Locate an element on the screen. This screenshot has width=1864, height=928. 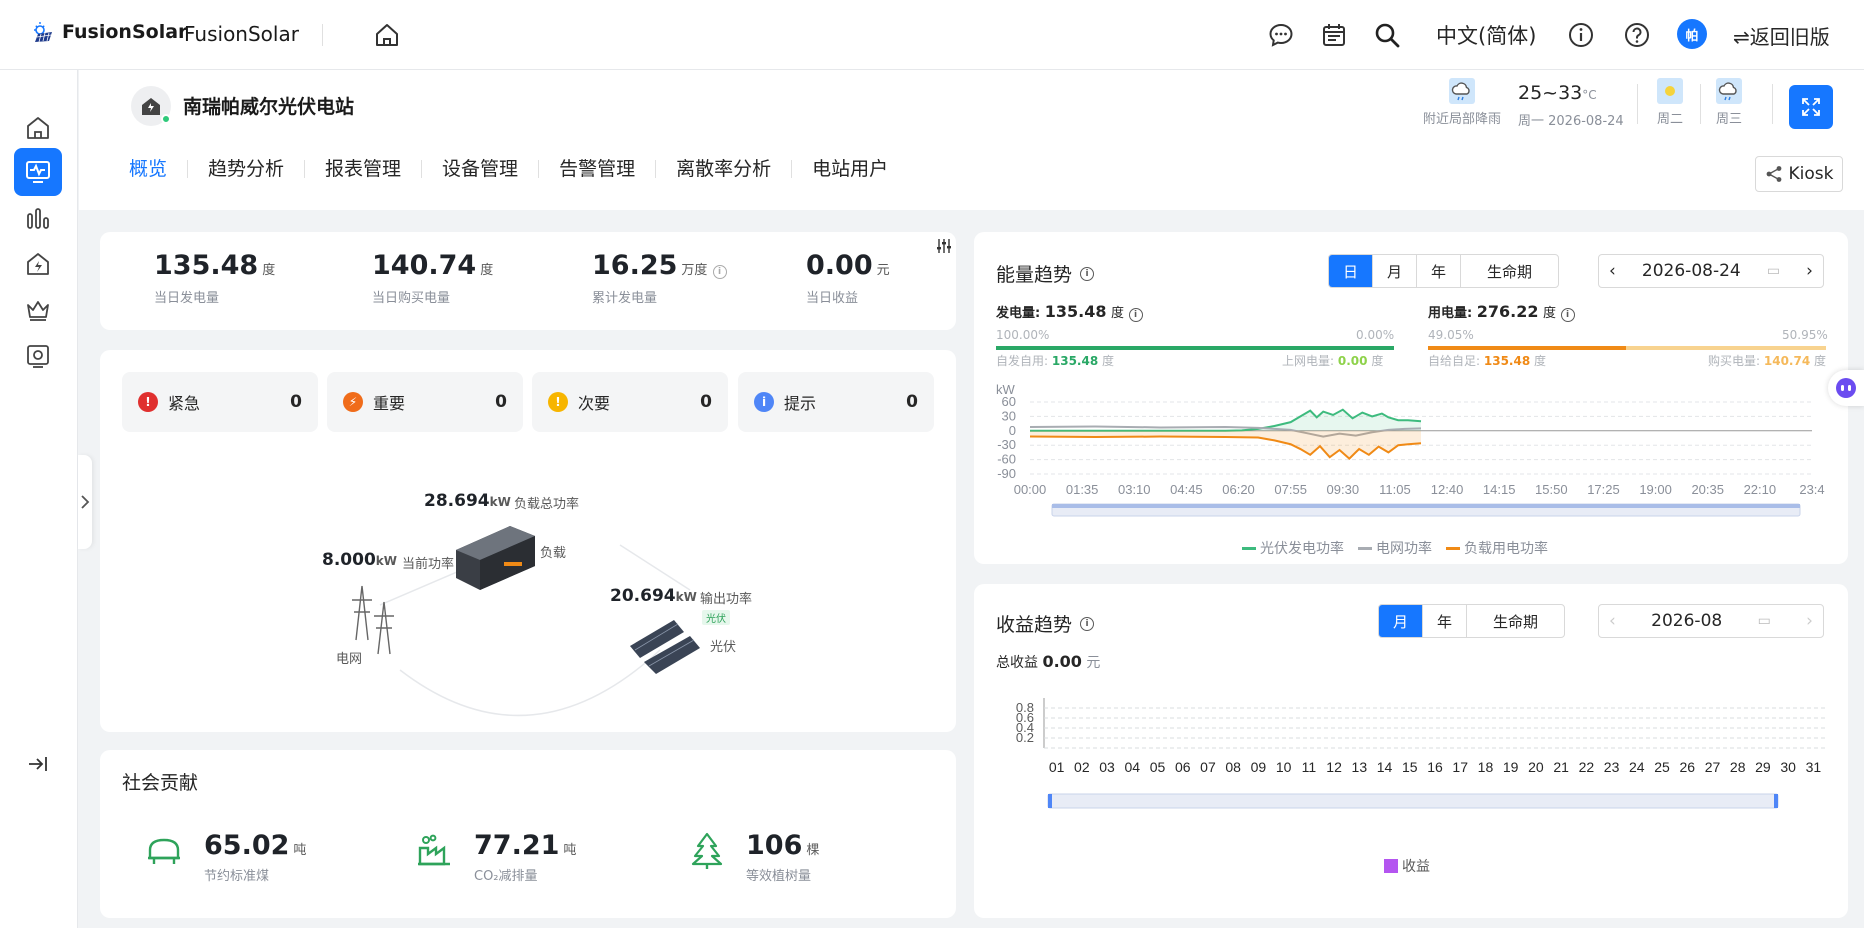
sidebar-item-devices is located at coordinates (38, 356).